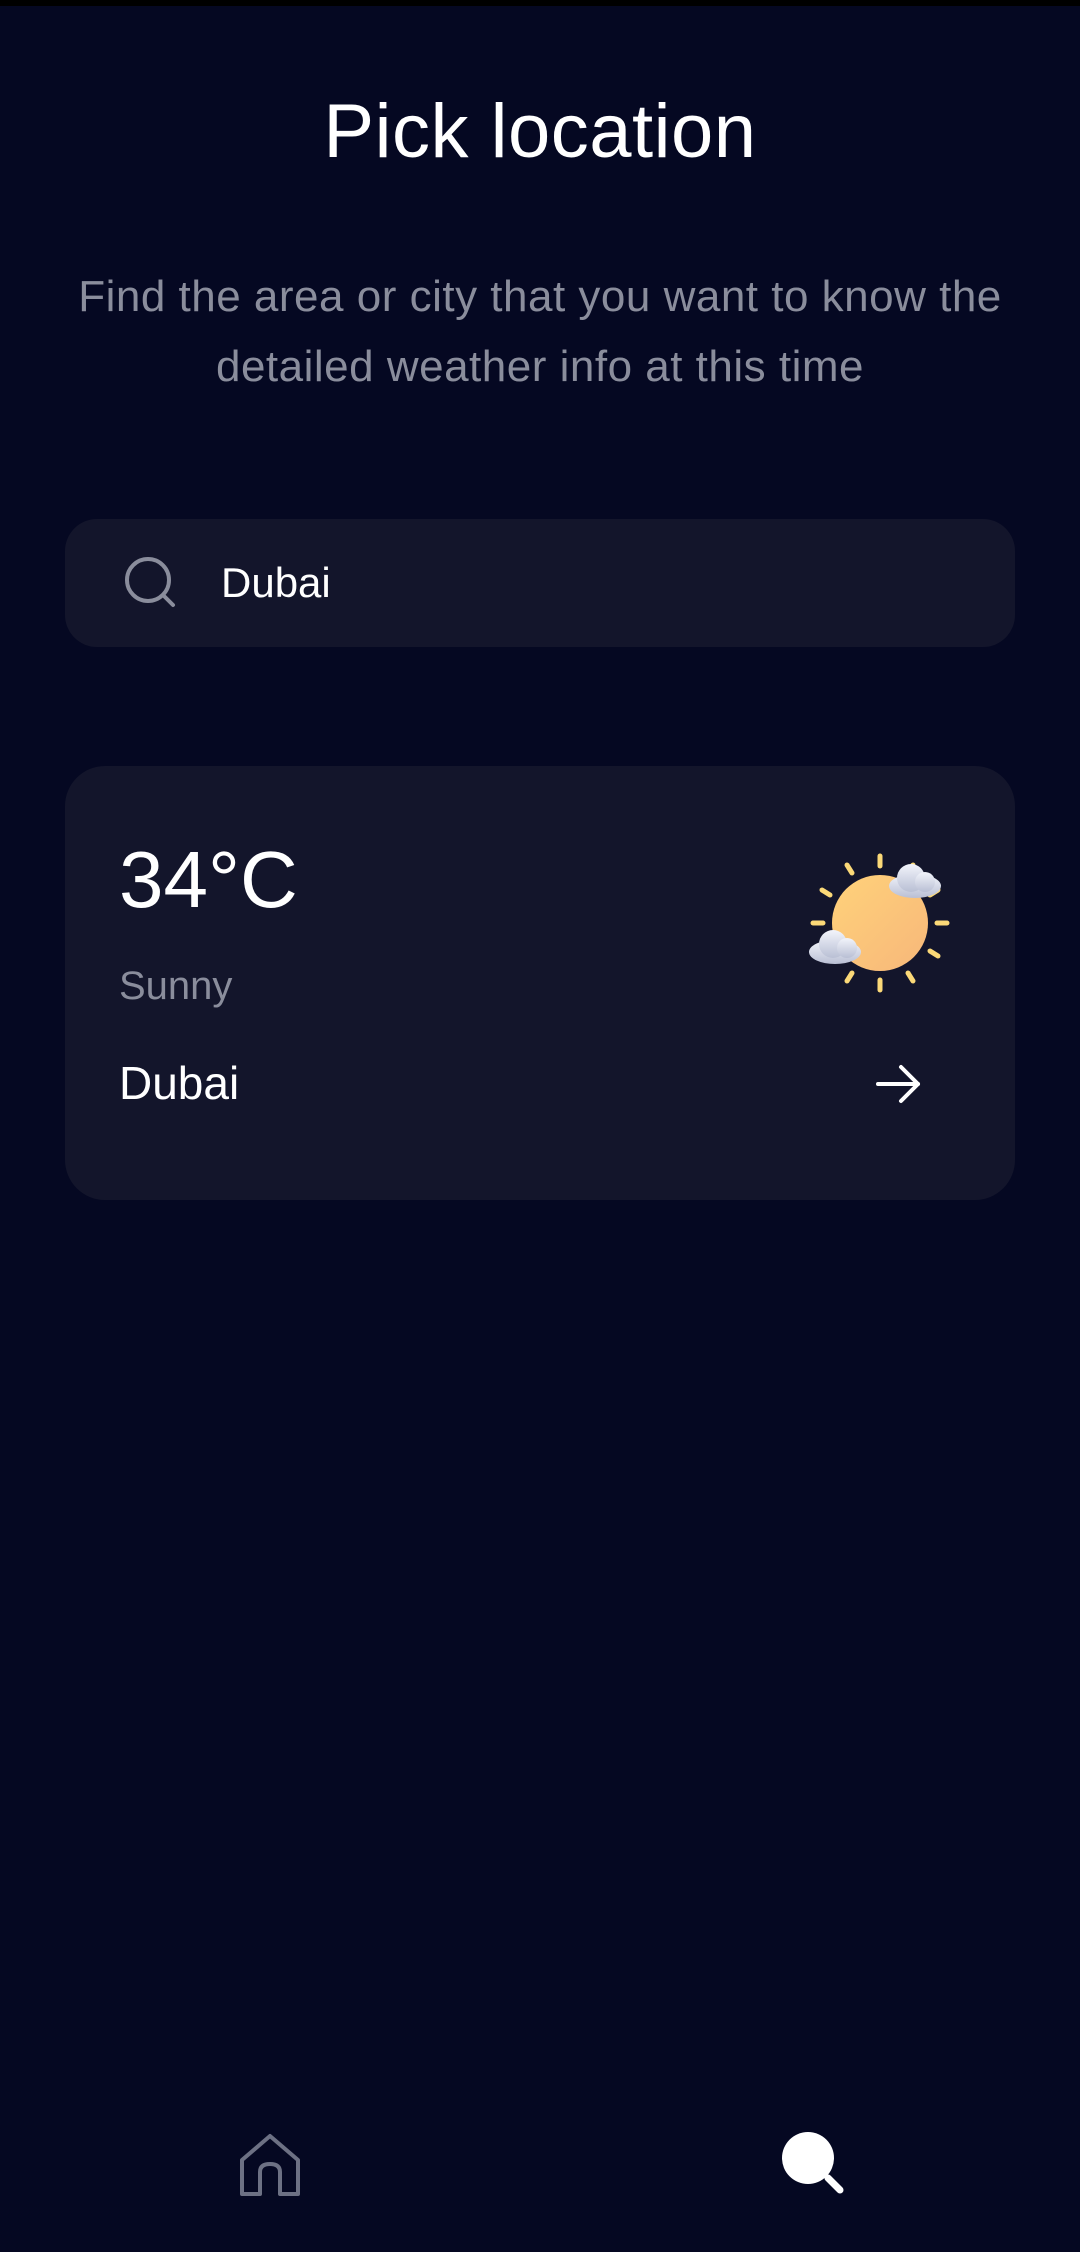  Describe the element at coordinates (540, 3) in the screenshot. I see `status-bar-strip` at that location.